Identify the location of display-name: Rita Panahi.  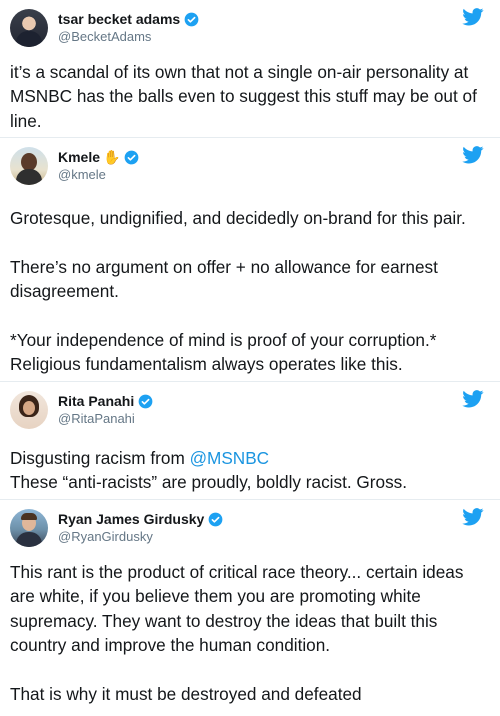
(96, 401).